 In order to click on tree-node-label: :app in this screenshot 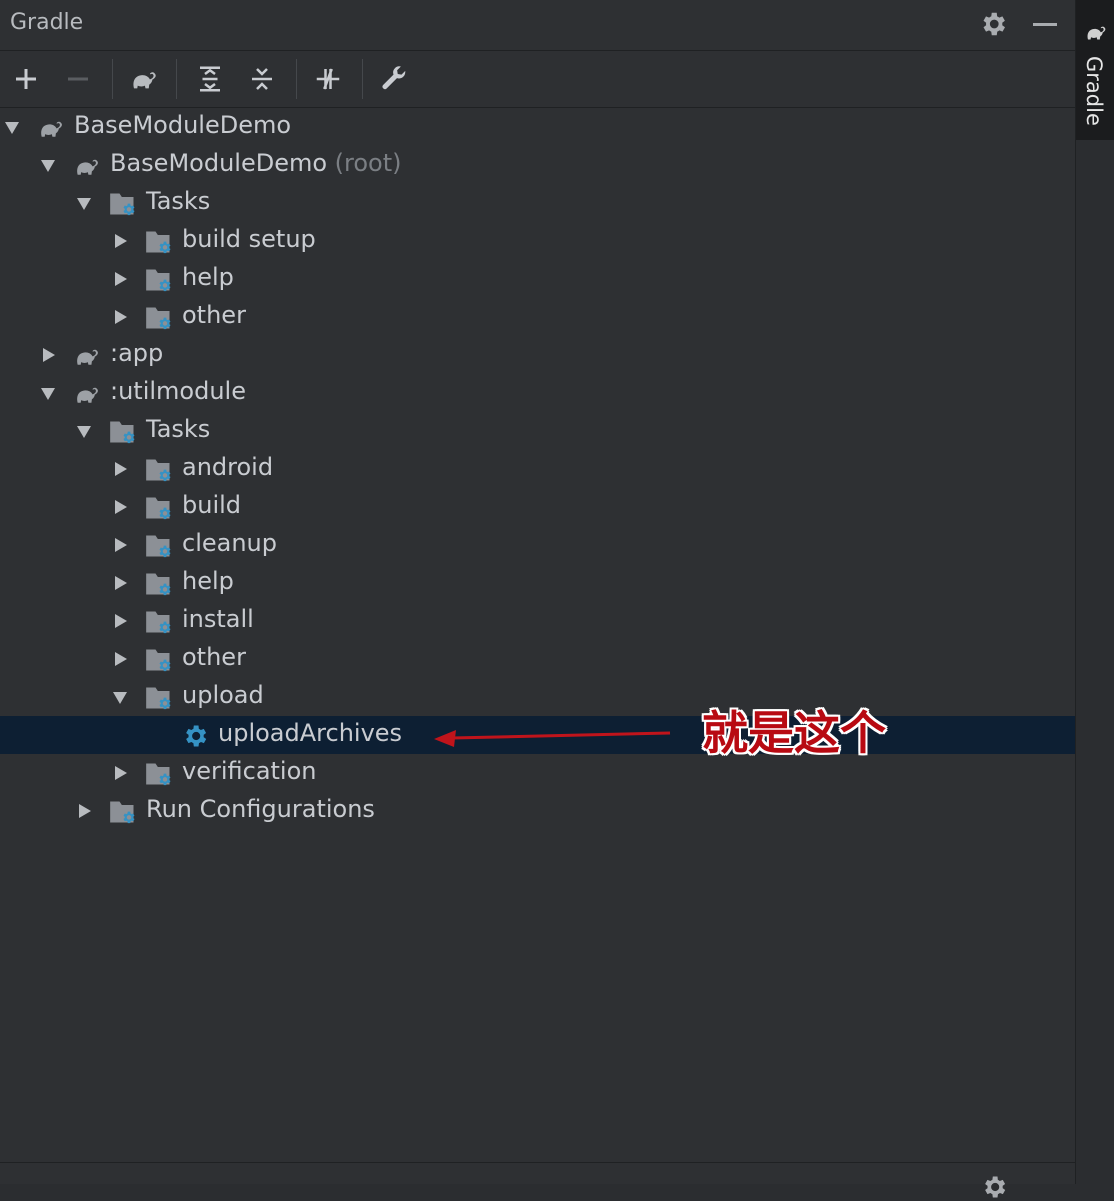, I will do `click(136, 353)`.